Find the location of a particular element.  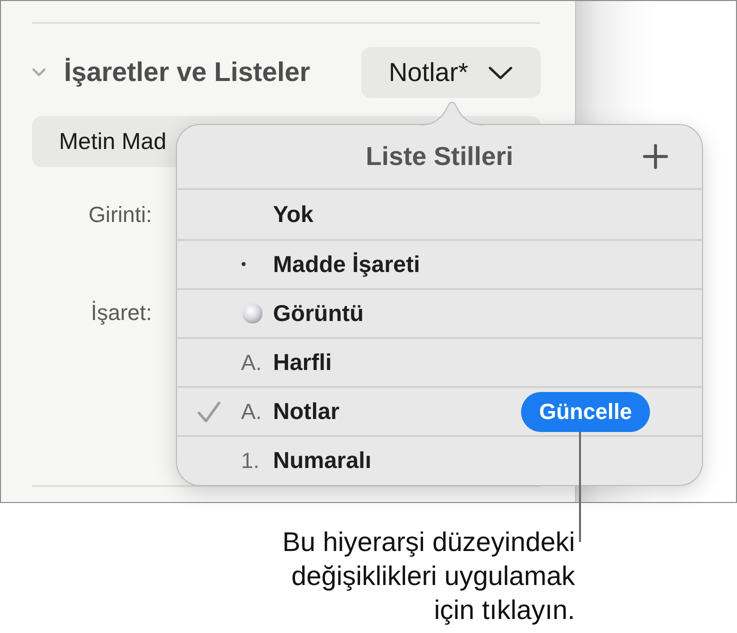

list-style-option: Harfli is located at coordinates (302, 362).